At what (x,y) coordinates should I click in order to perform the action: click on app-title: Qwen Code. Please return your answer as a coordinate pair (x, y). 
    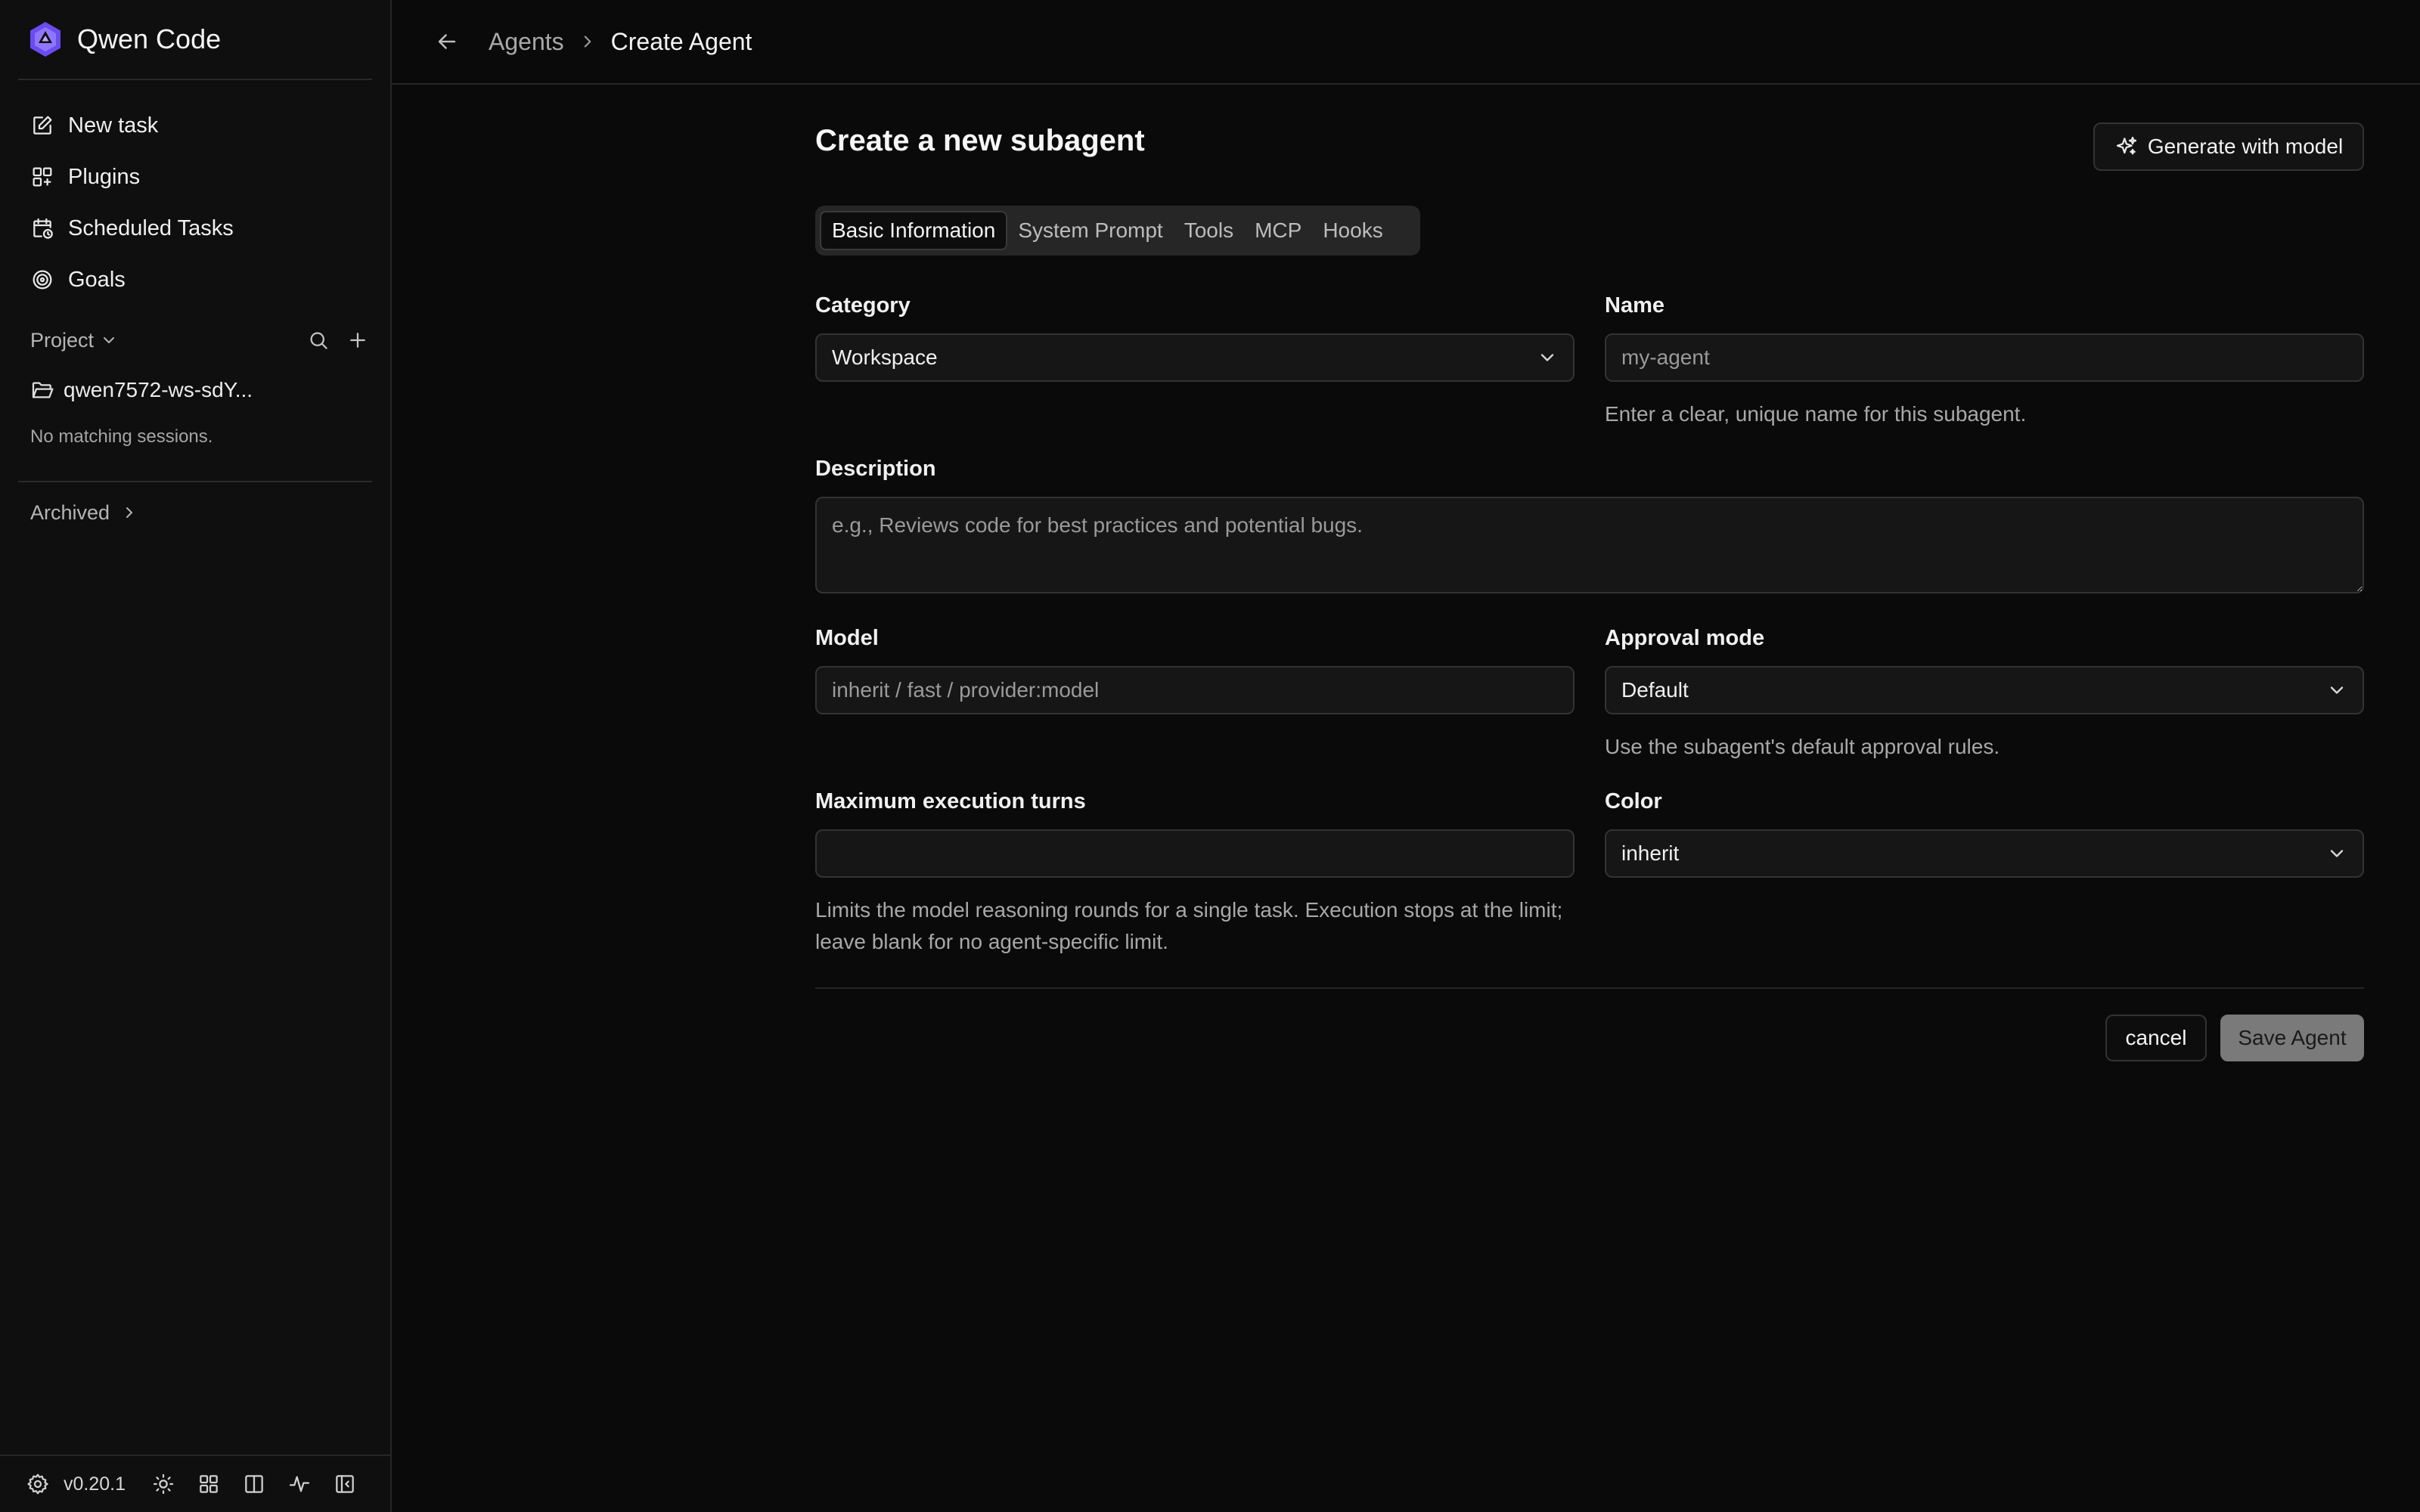
    Looking at the image, I should click on (149, 38).